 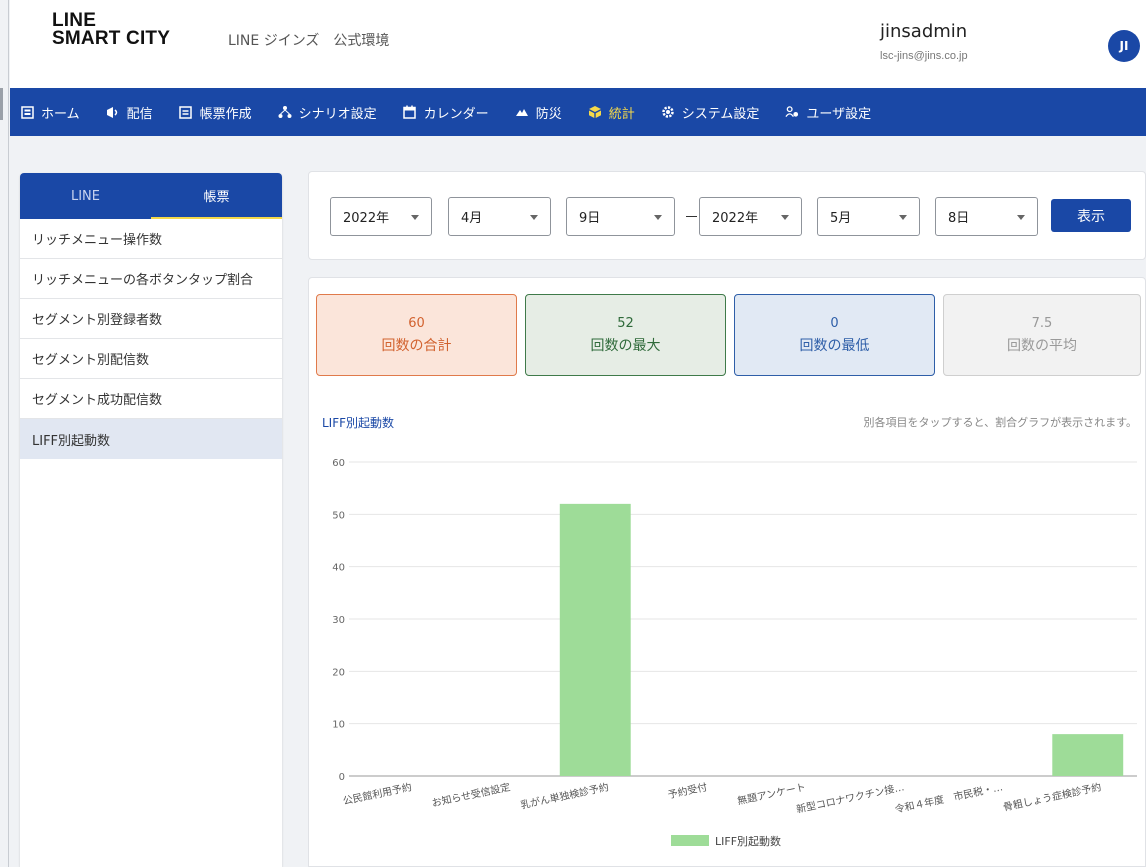 I want to click on nav-item-form: 帳票作成, so click(x=215, y=112).